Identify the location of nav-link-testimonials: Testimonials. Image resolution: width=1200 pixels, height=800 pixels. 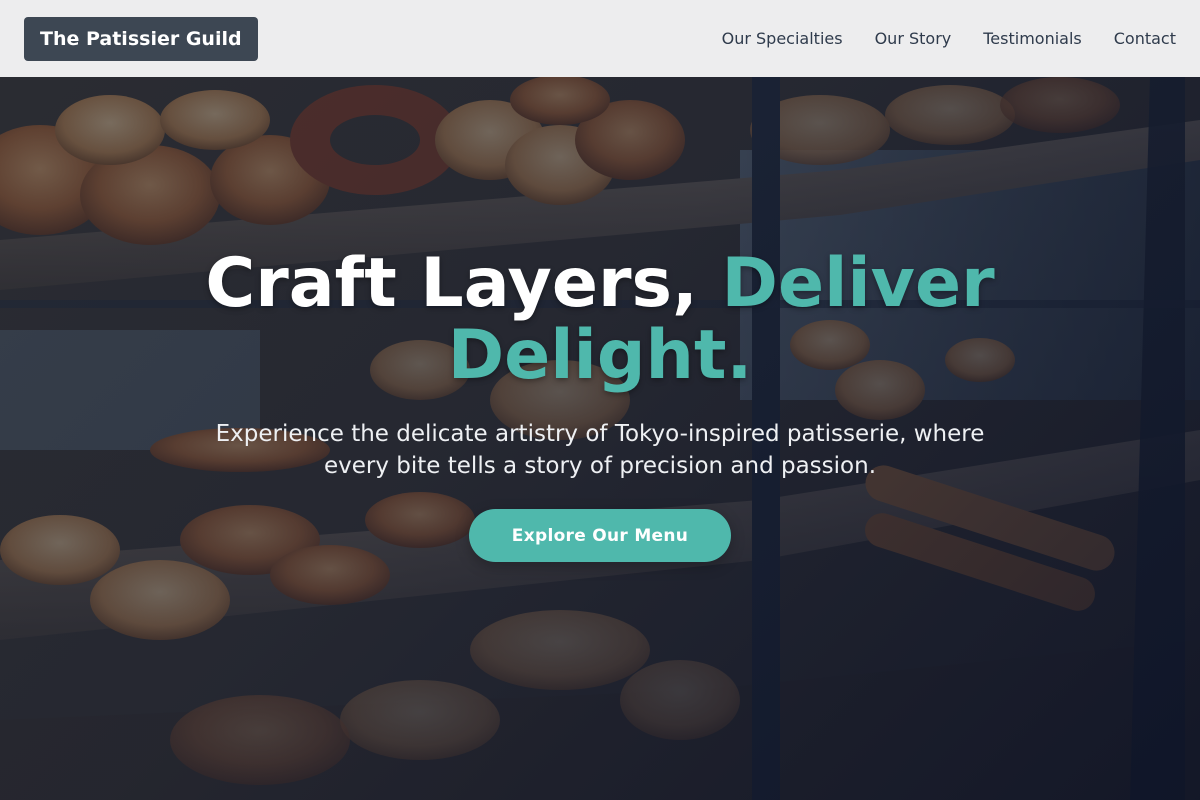
(1032, 38).